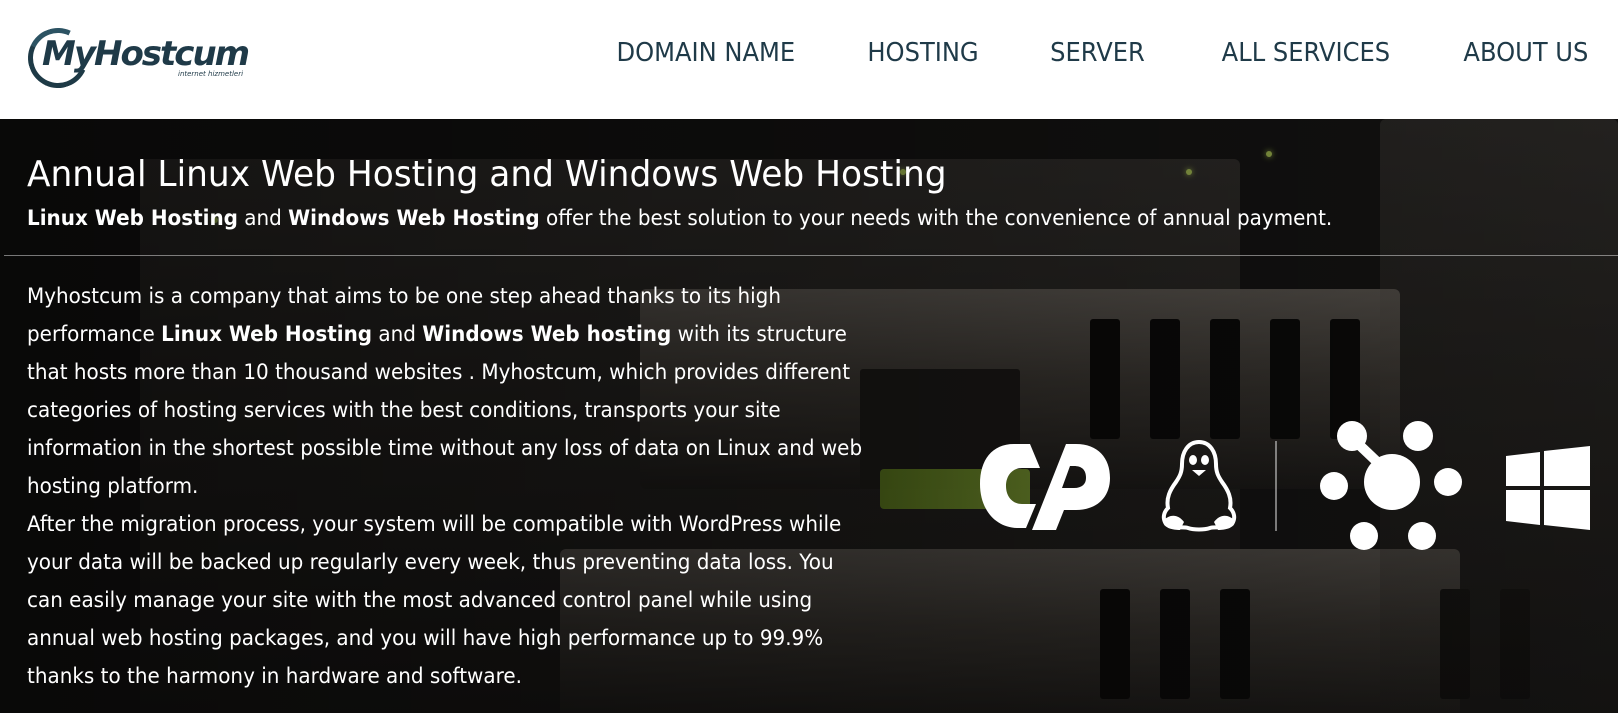 This screenshot has height=713, width=1618. Describe the element at coordinates (132, 218) in the screenshot. I see `subtitle-bold-linux: Linux Web Hosting` at that location.